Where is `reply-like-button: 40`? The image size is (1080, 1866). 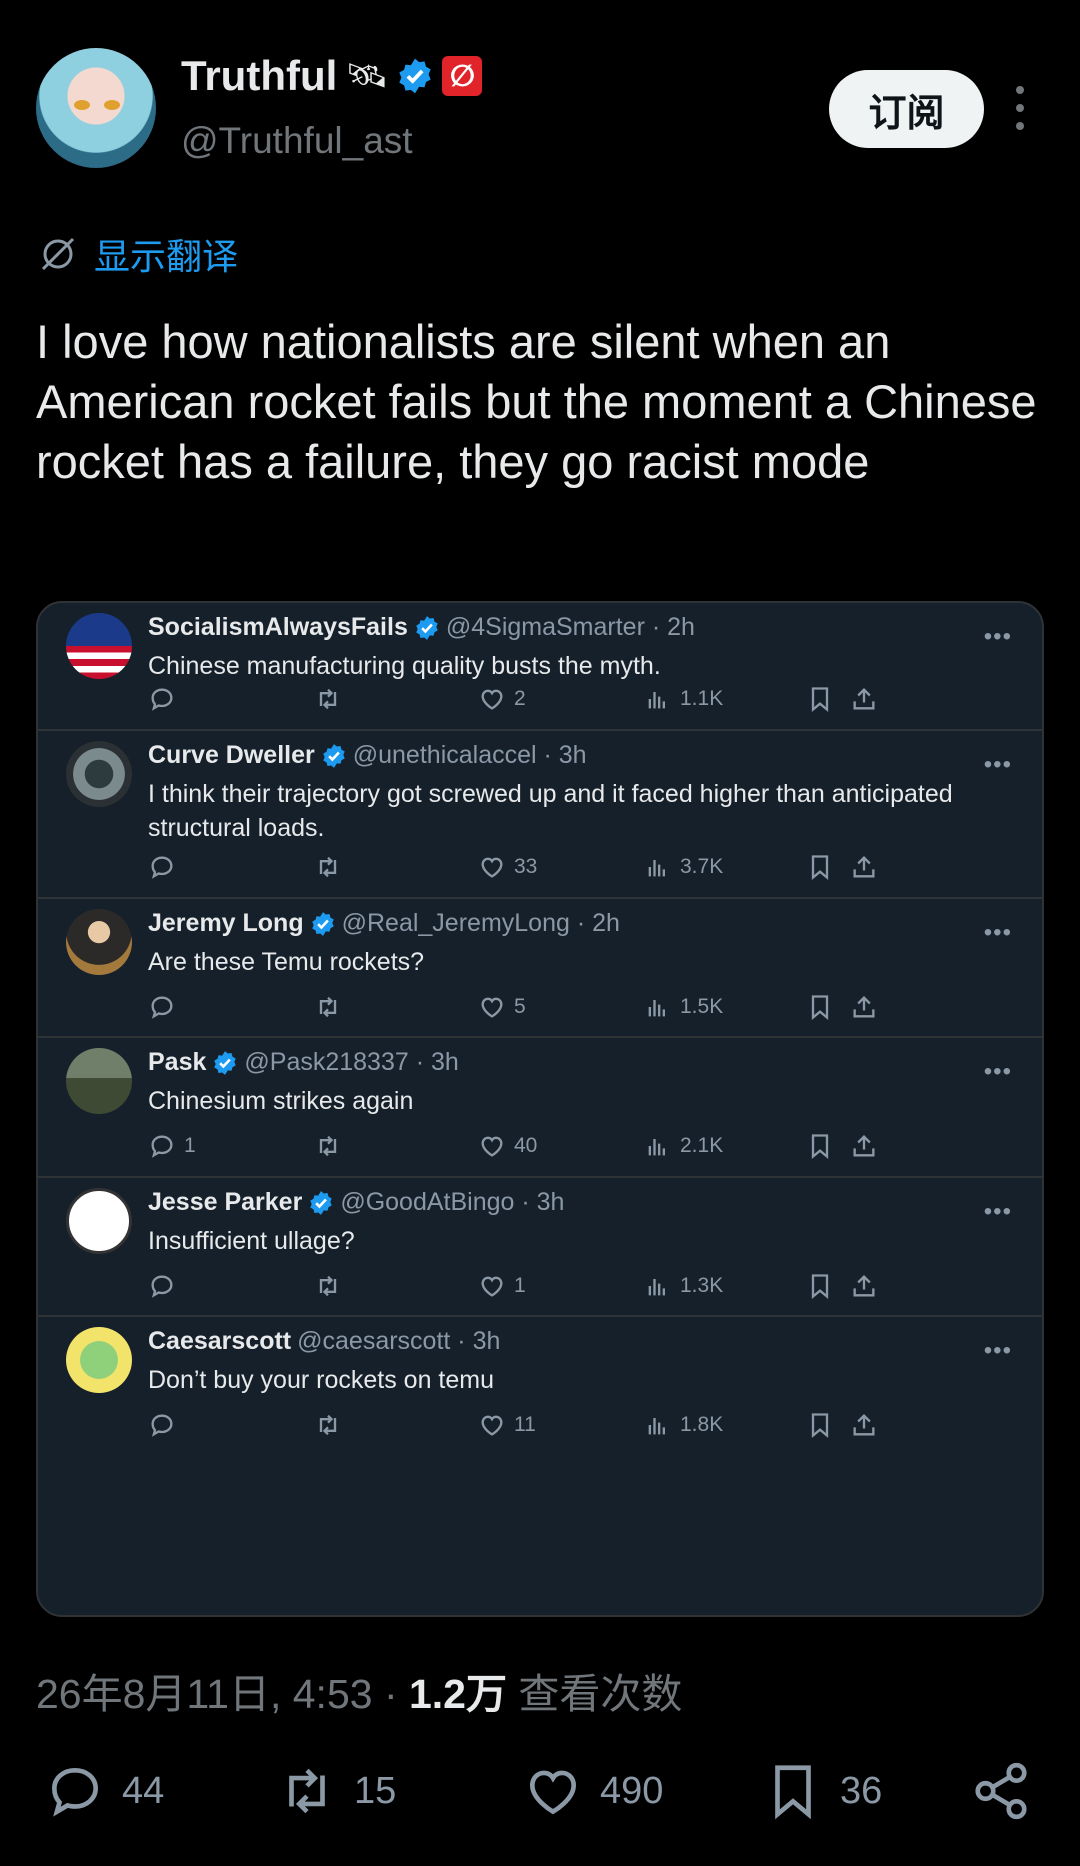
reply-like-button: 40 is located at coordinates (507, 1146).